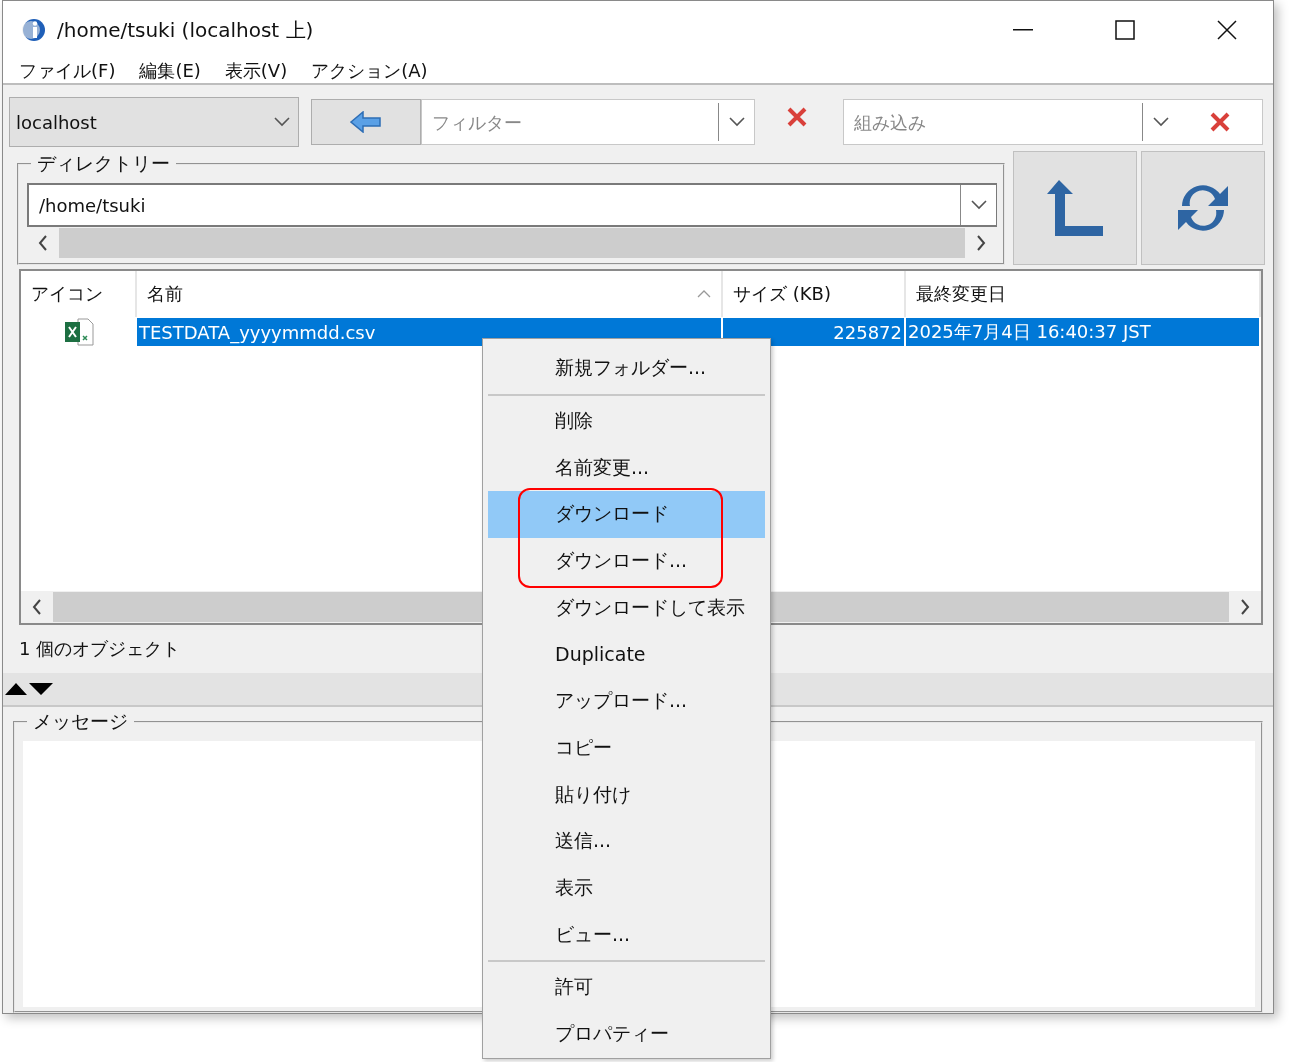  Describe the element at coordinates (29, 689) in the screenshot. I see `collapse-expand-icon` at that location.